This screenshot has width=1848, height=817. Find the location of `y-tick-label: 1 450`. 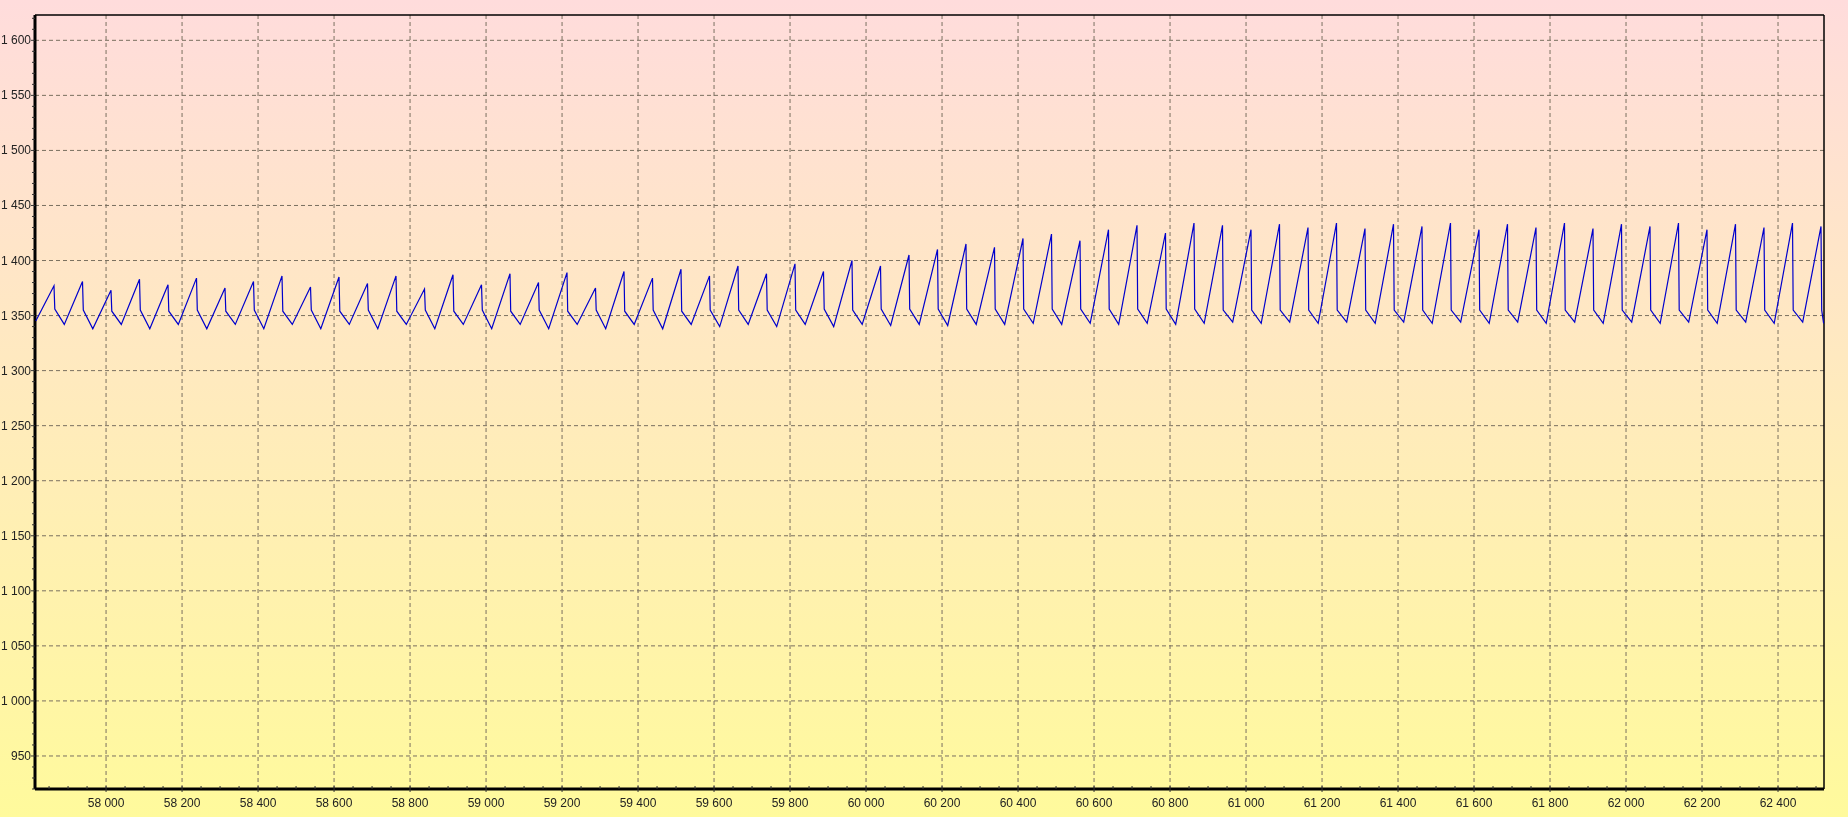

y-tick-label: 1 450 is located at coordinates (15, 205).